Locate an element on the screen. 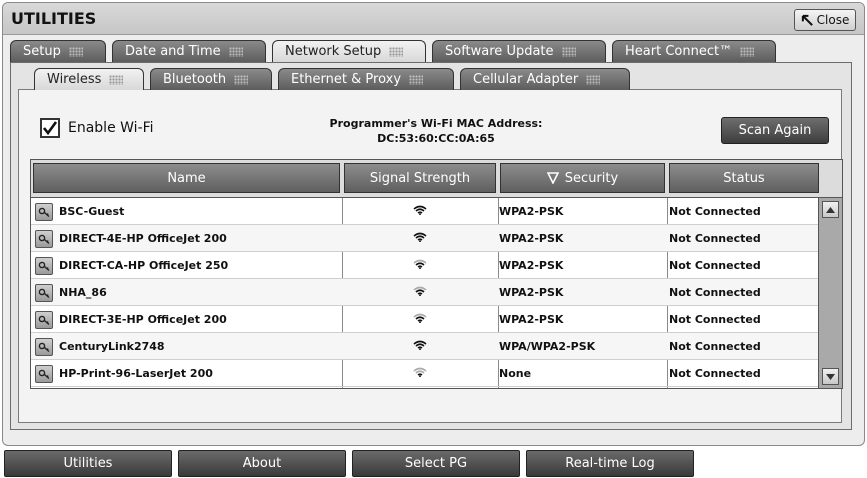 The width and height of the screenshot is (867, 478). column-header-security: Security is located at coordinates (582, 178).